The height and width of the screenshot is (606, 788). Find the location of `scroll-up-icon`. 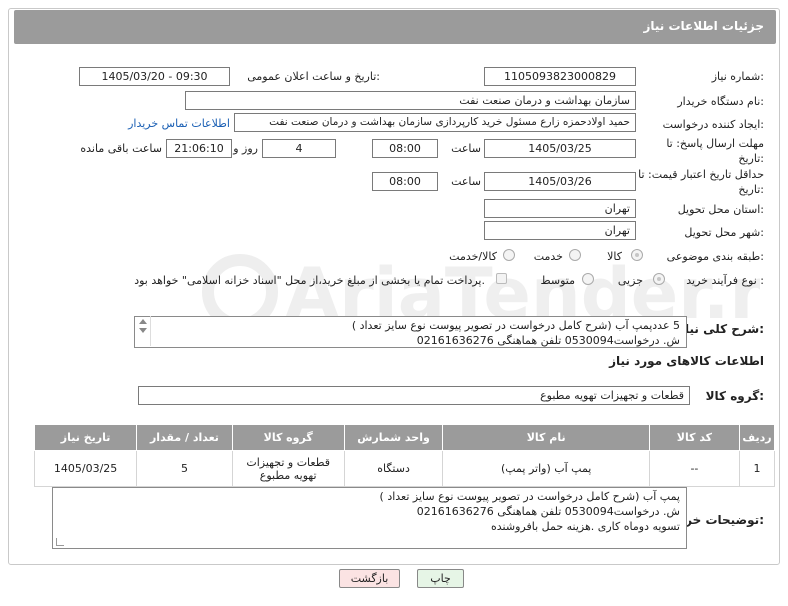

scroll-up-icon is located at coordinates (143, 321).